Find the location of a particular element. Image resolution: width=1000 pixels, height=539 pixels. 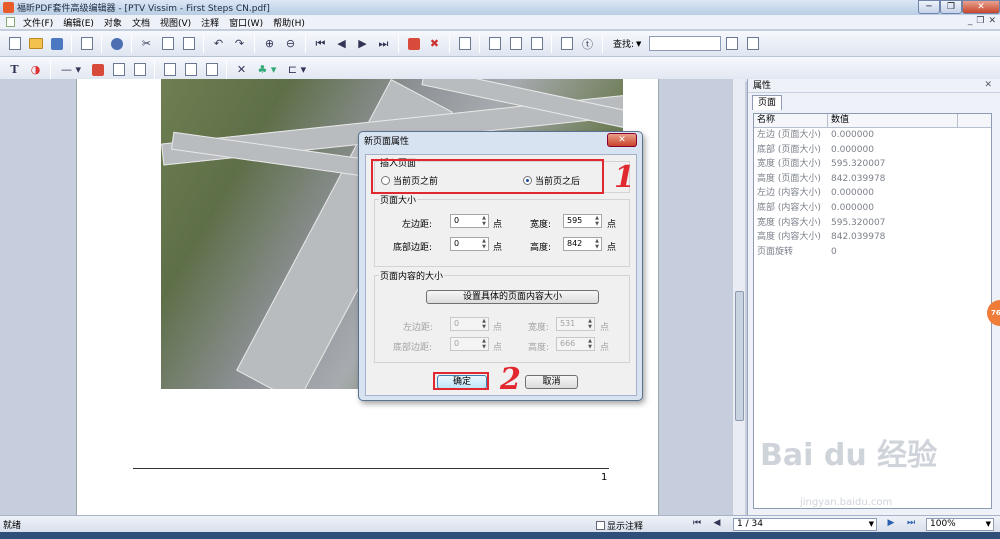

grid-icon is located at coordinates (536, 43).